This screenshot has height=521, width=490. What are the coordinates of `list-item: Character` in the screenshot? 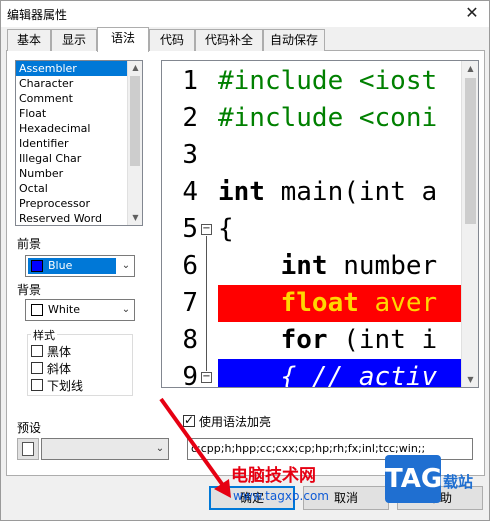 It's located at (79, 83).